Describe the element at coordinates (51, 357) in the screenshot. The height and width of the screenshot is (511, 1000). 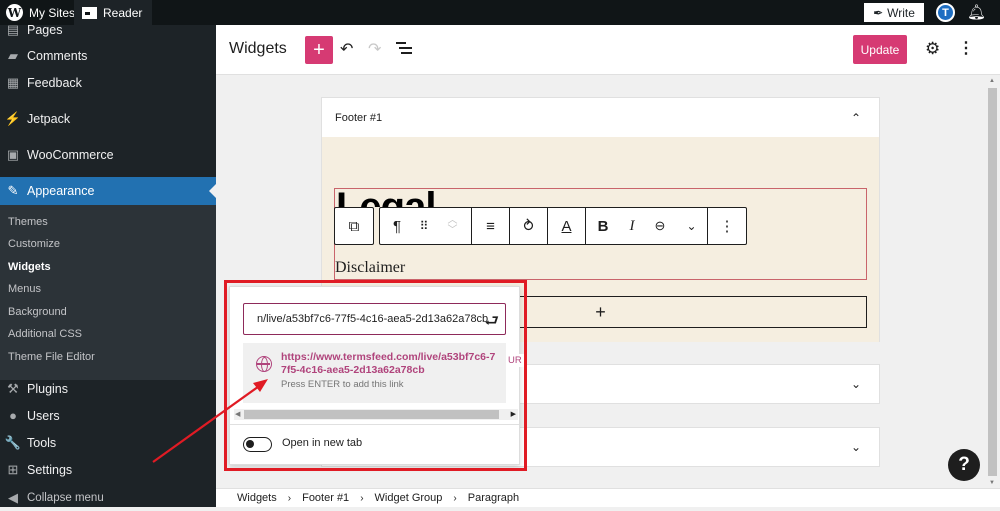
I see `submenu-theme-file-editor: Theme File Editor` at that location.